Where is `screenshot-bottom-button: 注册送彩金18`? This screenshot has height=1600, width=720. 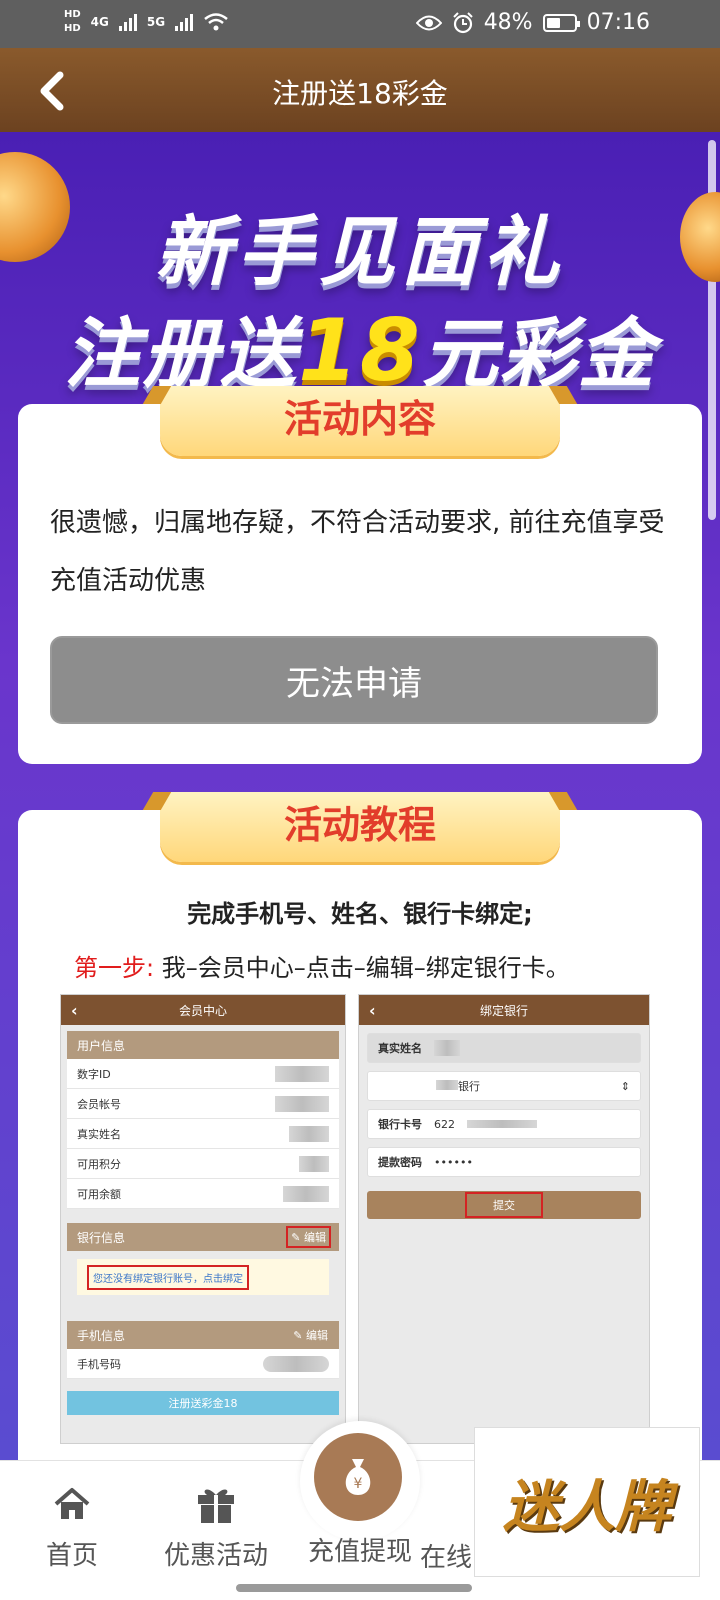
screenshot-bottom-button: 注册送彩金18 is located at coordinates (203, 1403).